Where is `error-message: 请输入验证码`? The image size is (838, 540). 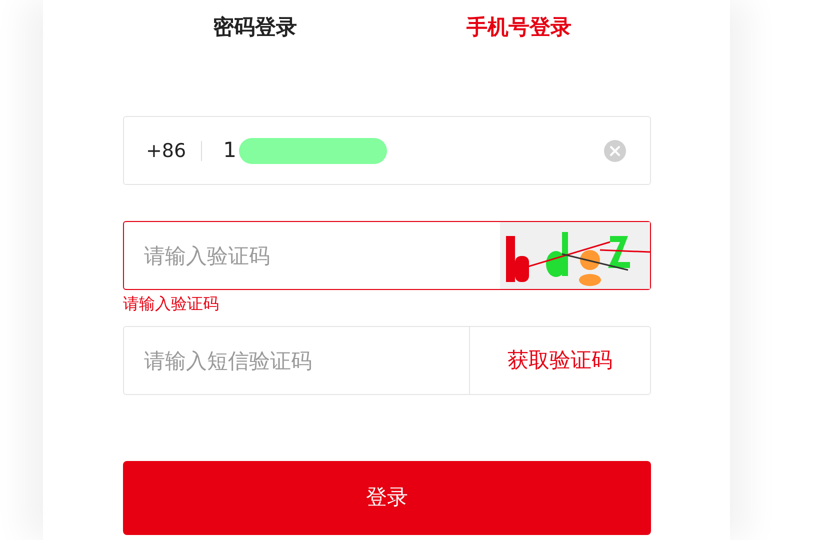
error-message: 请输入验证码 is located at coordinates (171, 303).